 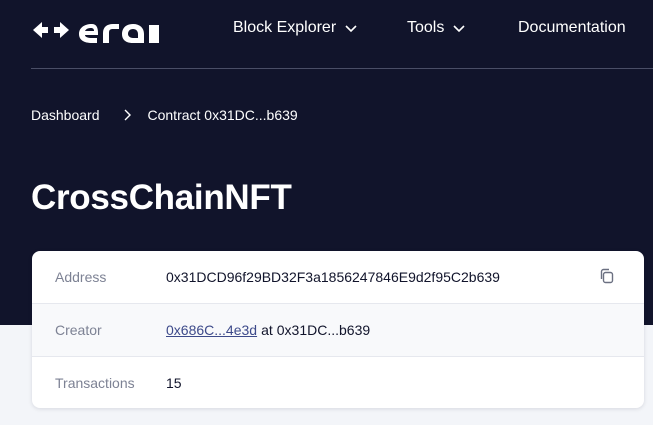 I want to click on transactions-row: Transactions 15, so click(x=338, y=382).